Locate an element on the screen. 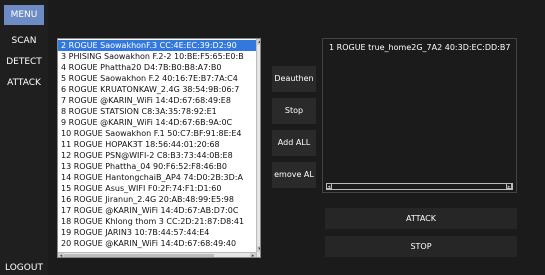  scrollbar-thumb is located at coordinates (139, 255).